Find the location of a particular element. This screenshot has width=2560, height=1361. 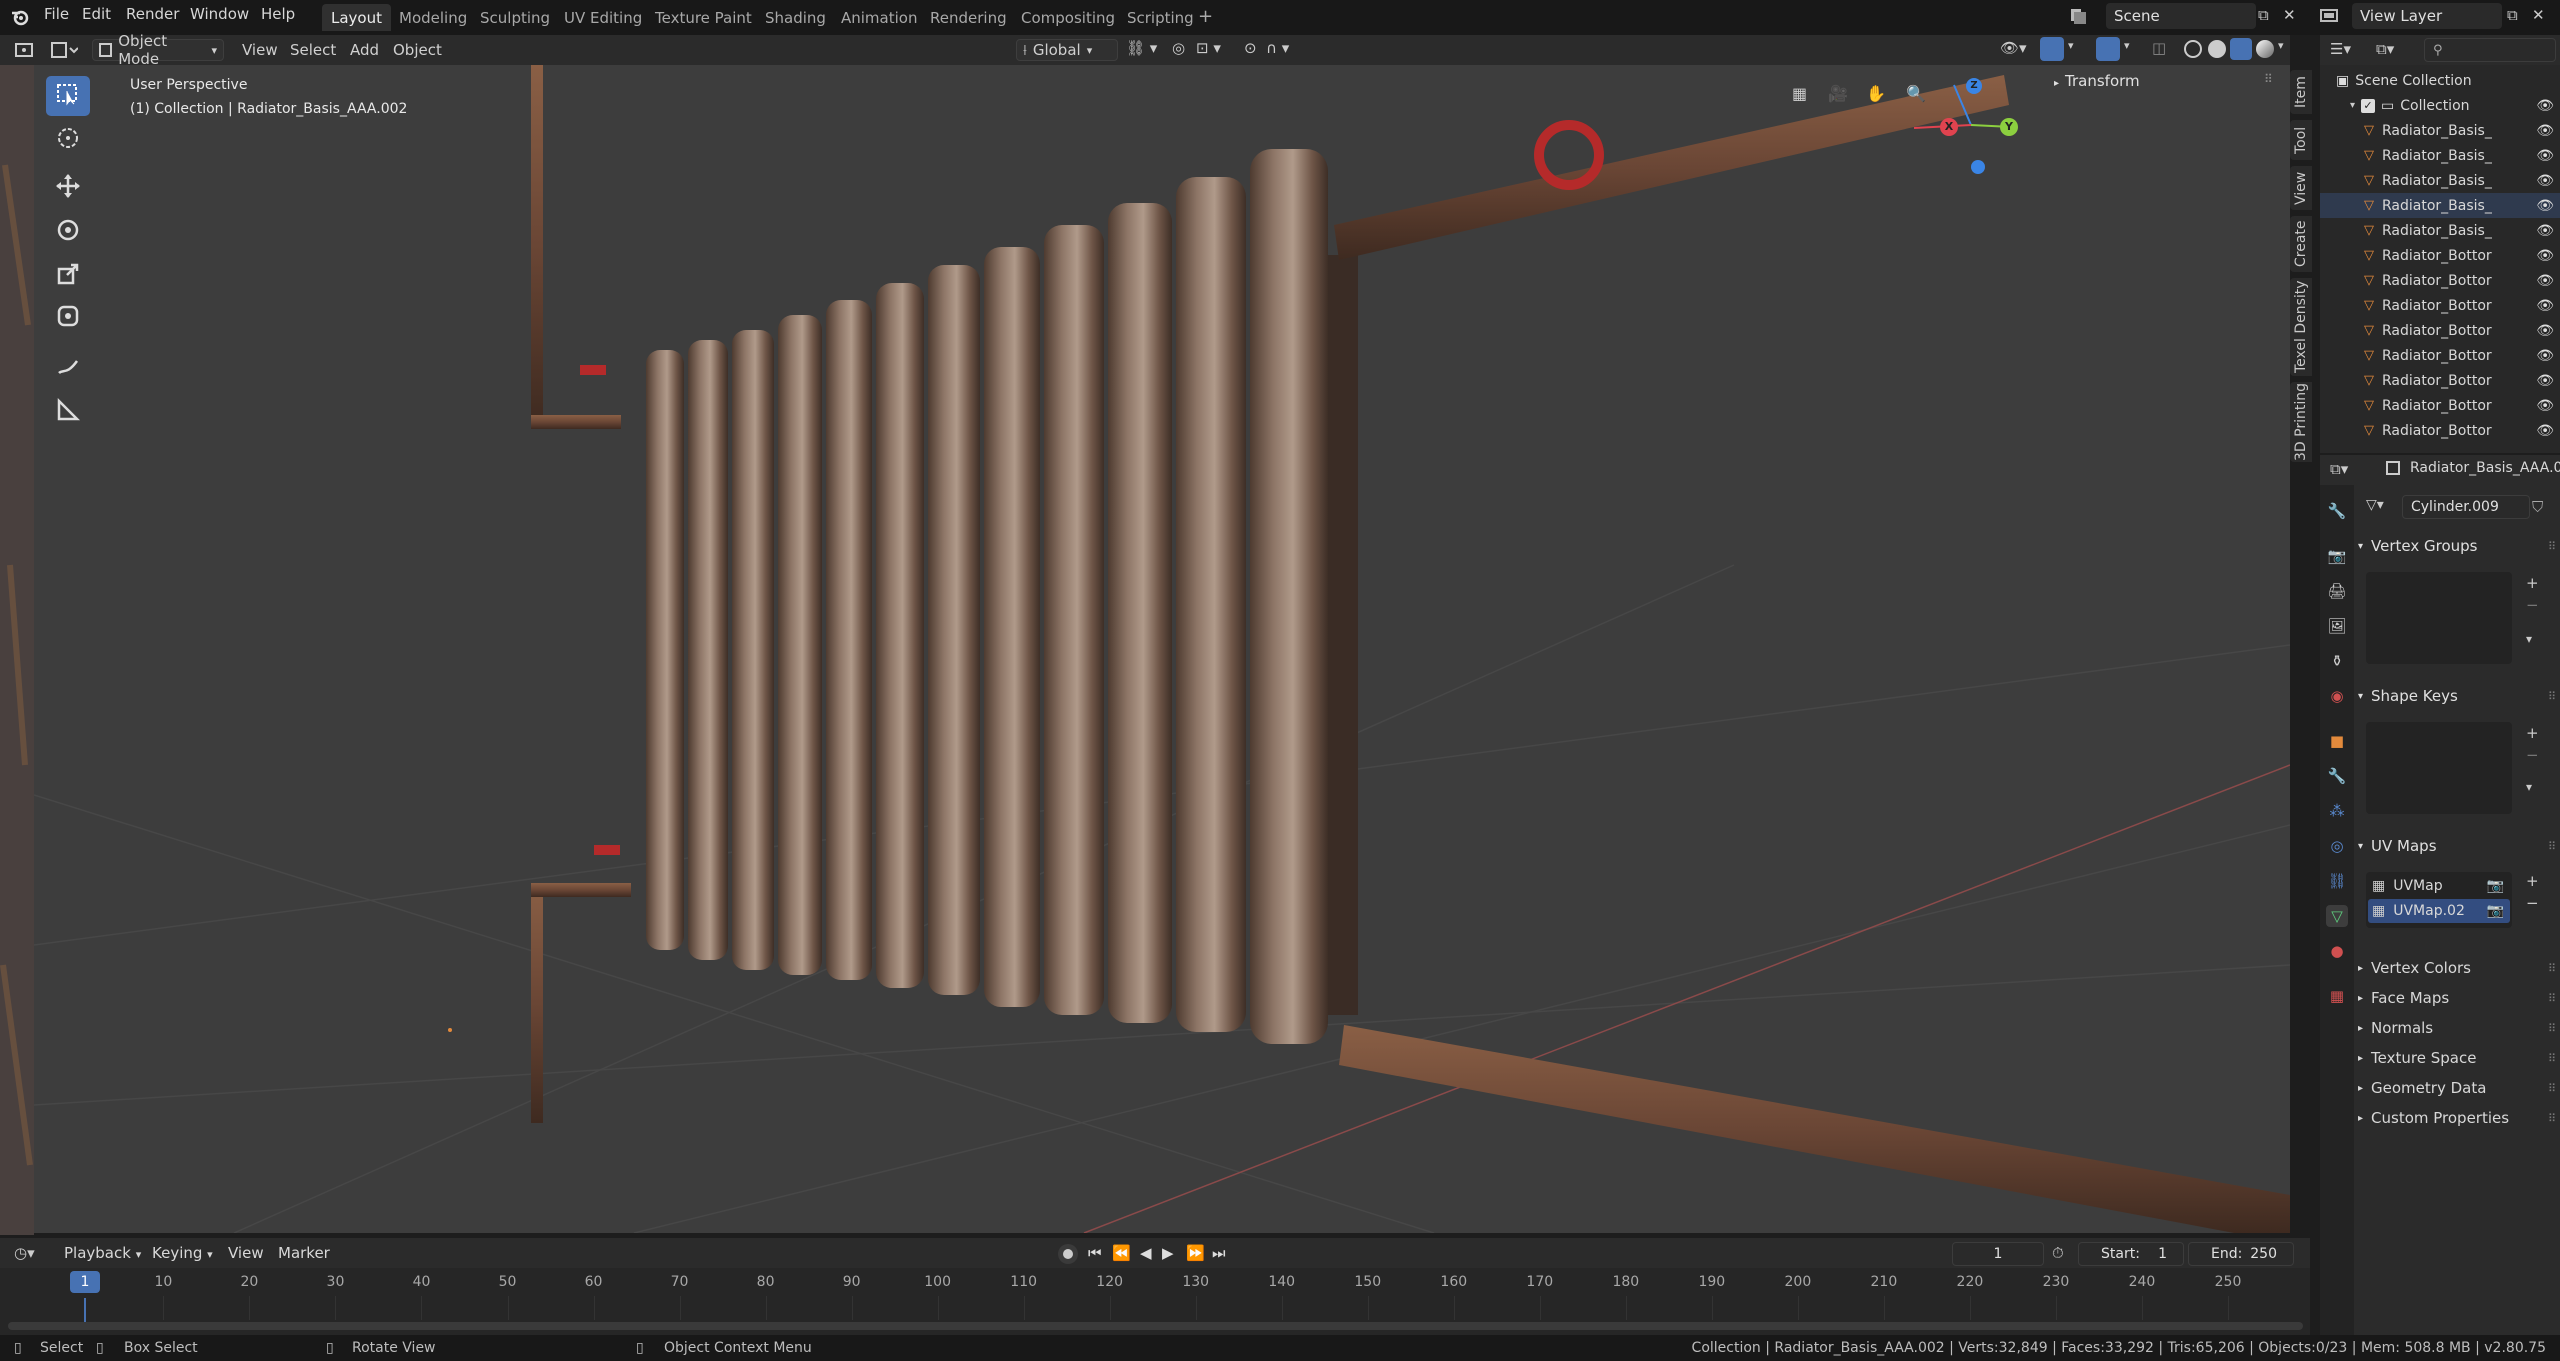

move-tool is located at coordinates (68, 188).